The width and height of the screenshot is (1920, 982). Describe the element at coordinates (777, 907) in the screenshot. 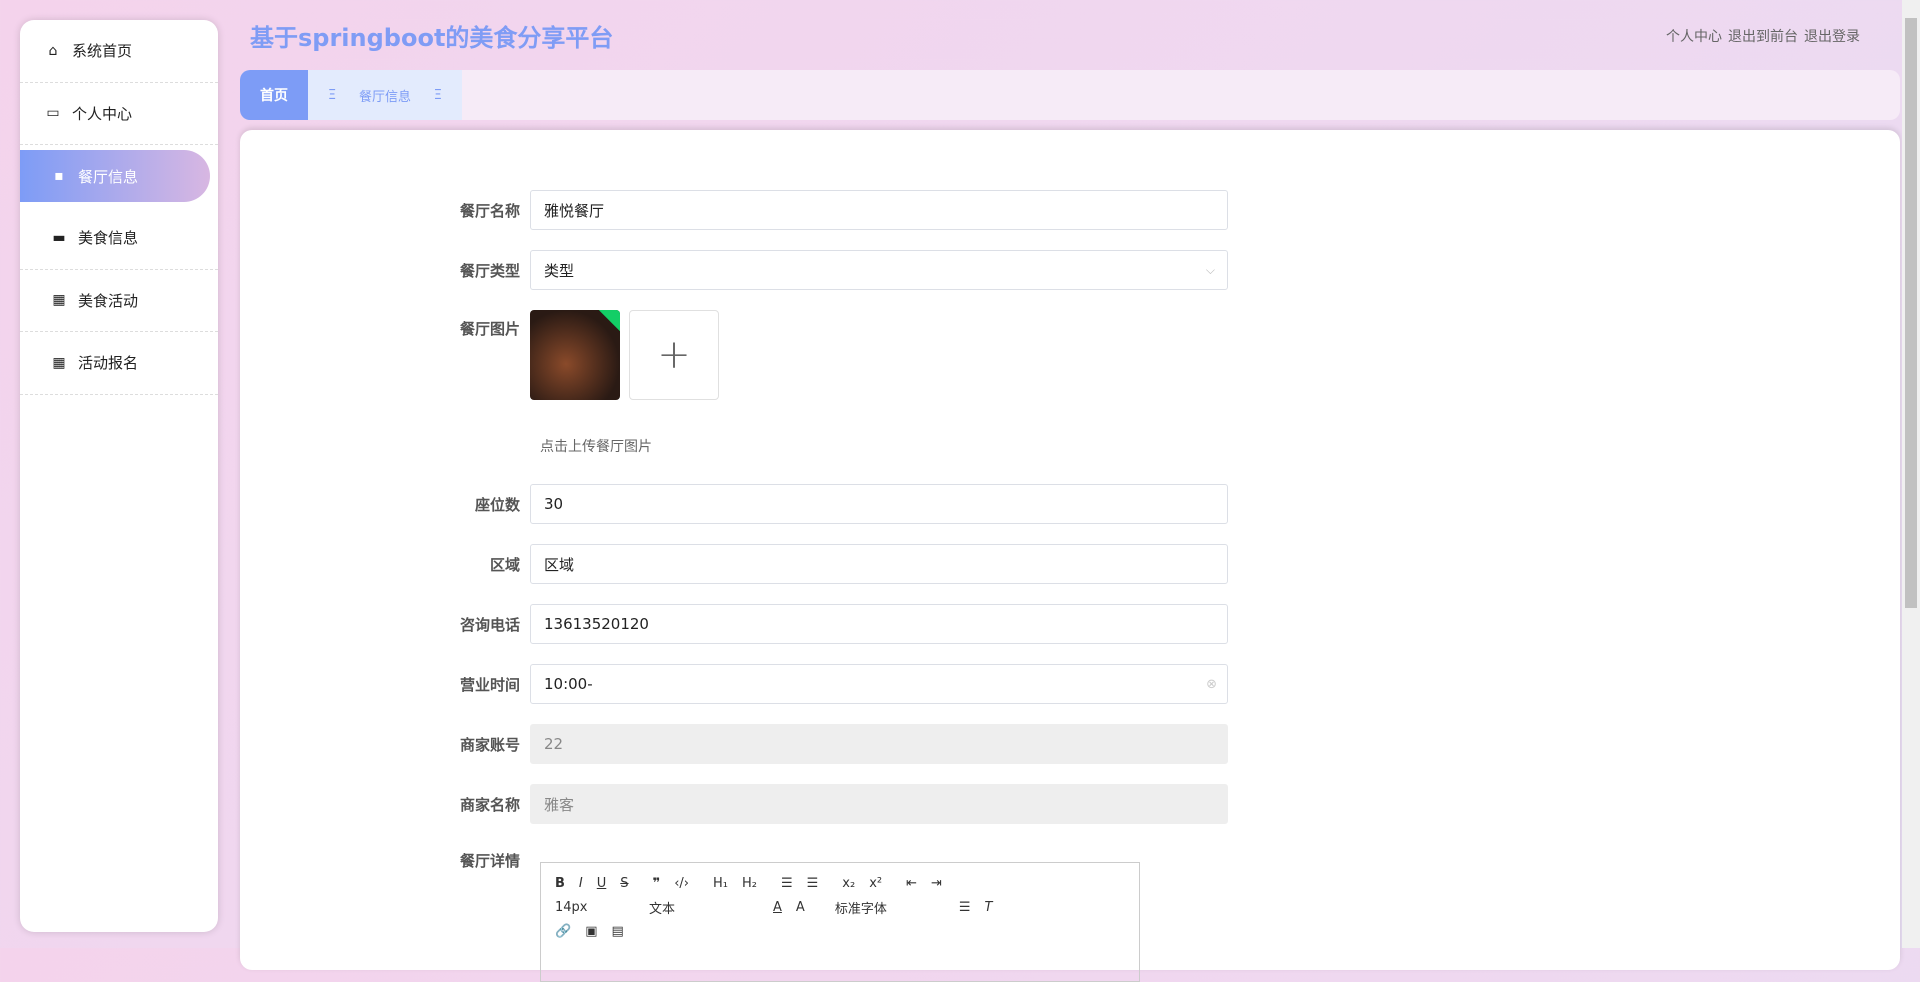

I see `text-color-icon: A` at that location.